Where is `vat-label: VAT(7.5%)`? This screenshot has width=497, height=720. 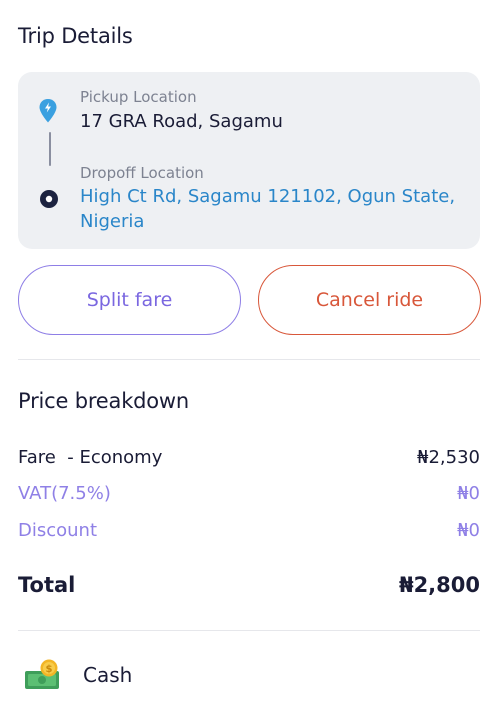
vat-label: VAT(7.5%) is located at coordinates (64, 493).